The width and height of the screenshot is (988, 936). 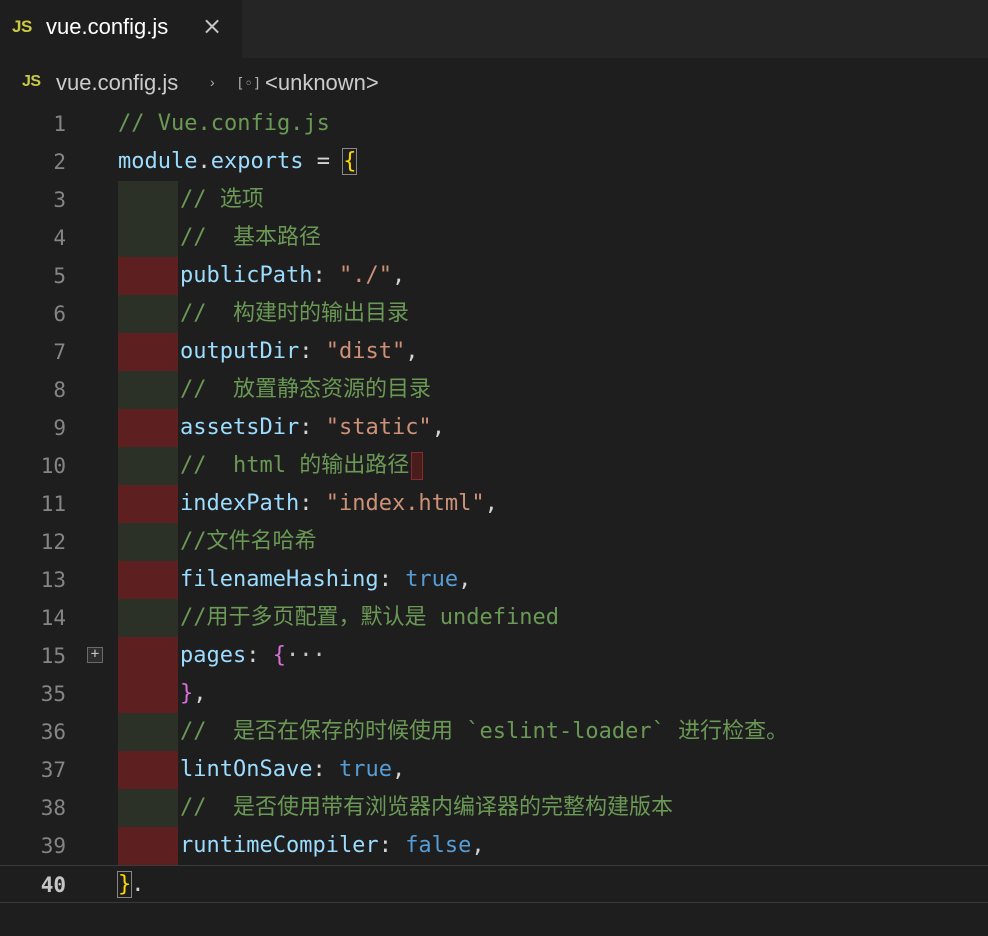 What do you see at coordinates (494, 770) in the screenshot?
I see `code-line: 37 lintOnSave: true,` at bounding box center [494, 770].